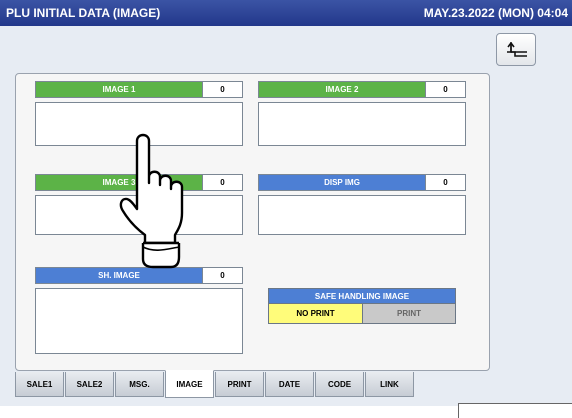 The width and height of the screenshot is (572, 418). Describe the element at coordinates (495, 13) in the screenshot. I see `datetime-display: MAY.23.2022 (MON) 04:04` at that location.